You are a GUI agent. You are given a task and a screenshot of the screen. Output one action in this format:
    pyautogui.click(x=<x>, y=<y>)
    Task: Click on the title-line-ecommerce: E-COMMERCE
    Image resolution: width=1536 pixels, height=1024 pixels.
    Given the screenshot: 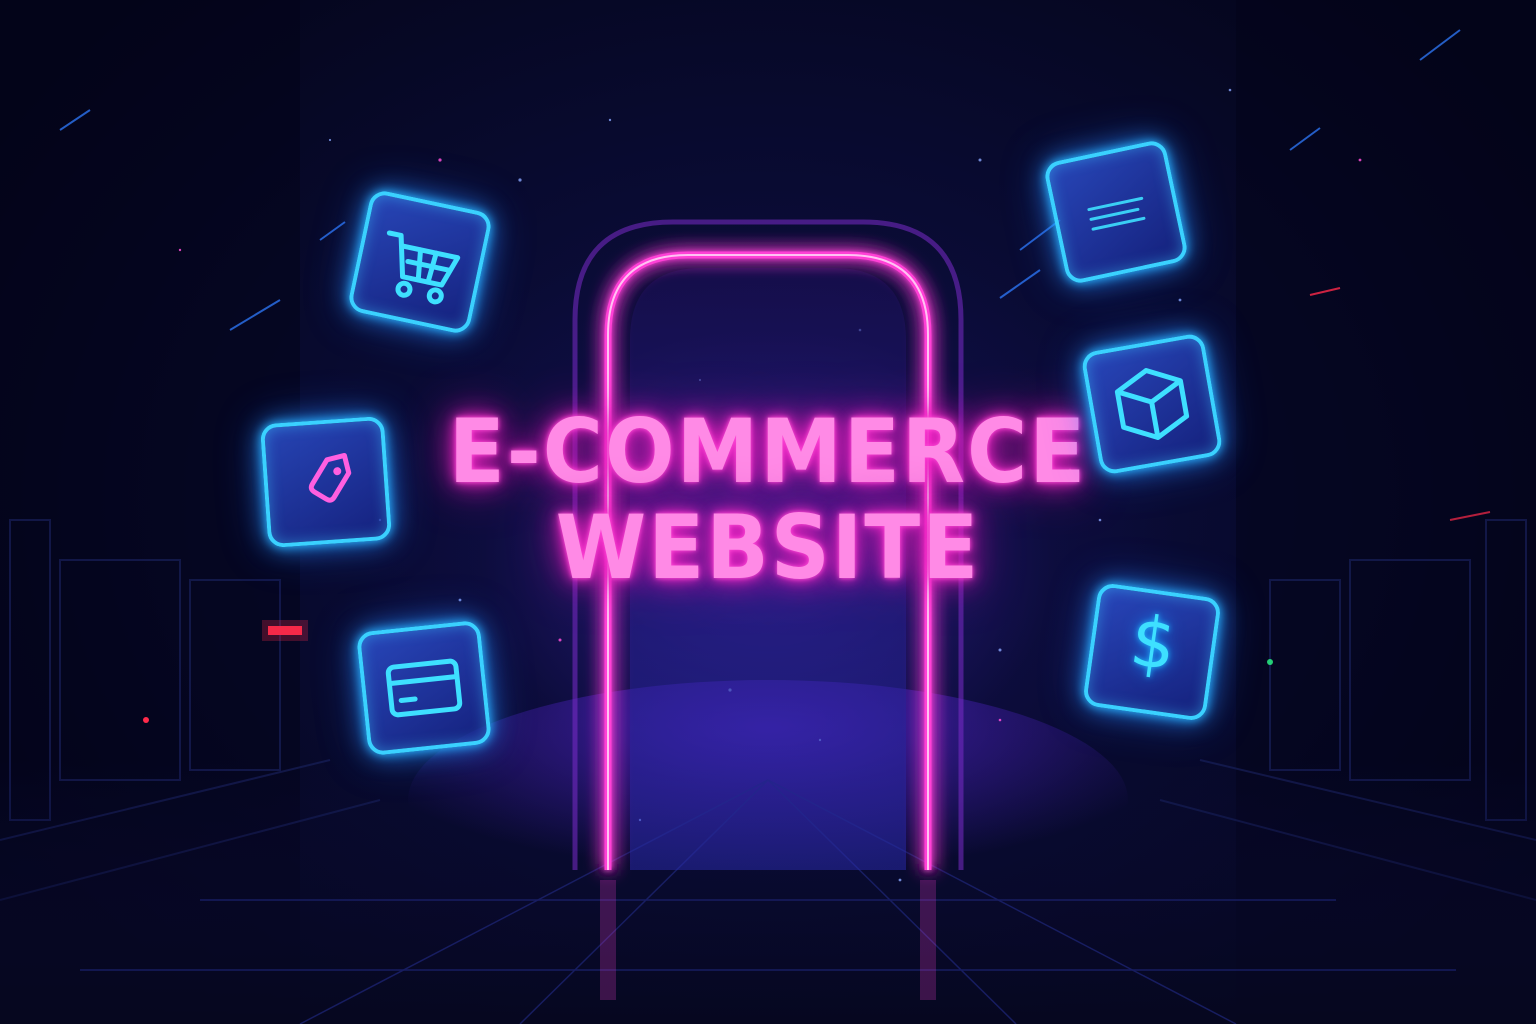 What is the action you would take?
    pyautogui.click(x=768, y=452)
    